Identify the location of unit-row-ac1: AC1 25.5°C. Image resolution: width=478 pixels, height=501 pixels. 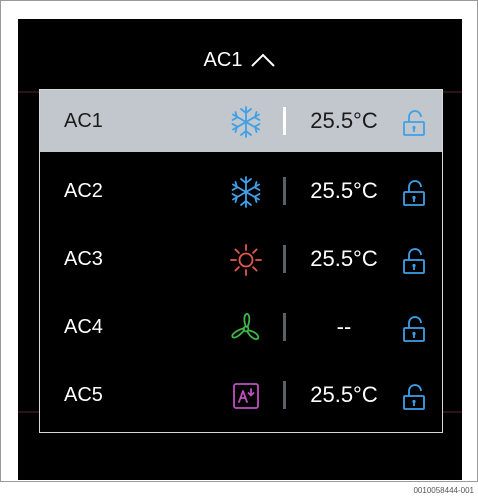
(241, 121).